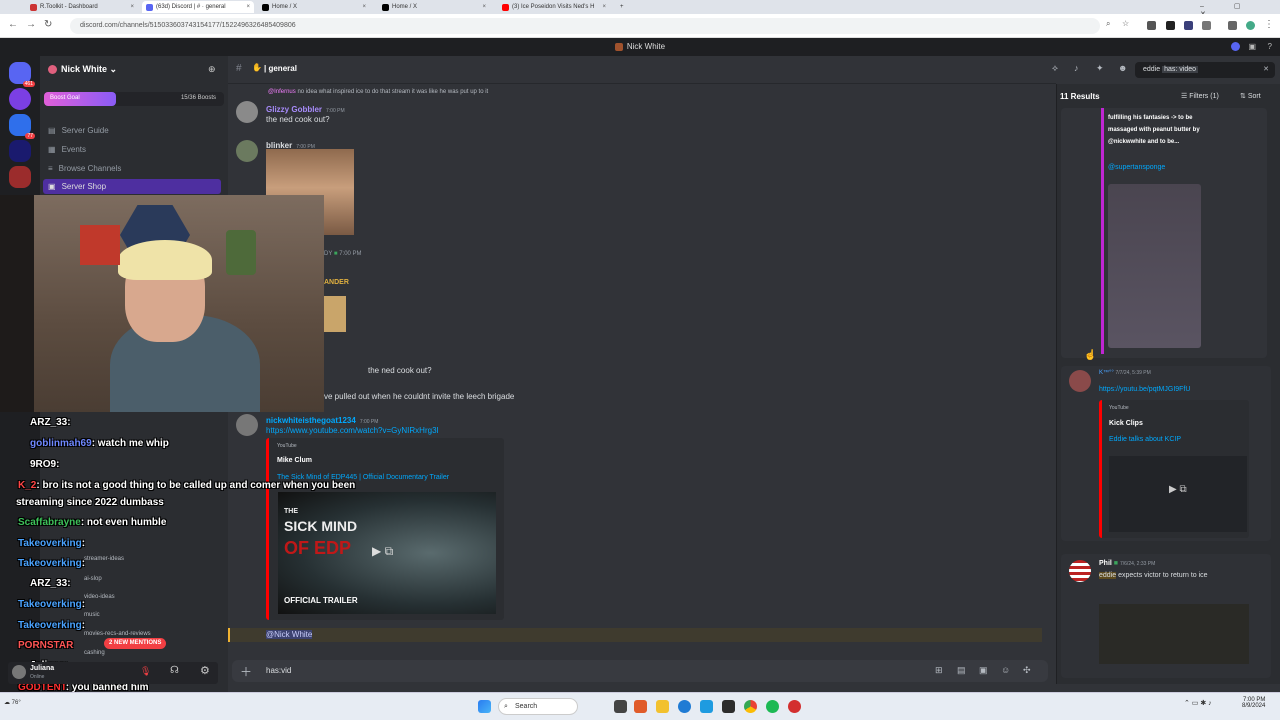 The height and width of the screenshot is (720, 1280). Describe the element at coordinates (48, 24) in the screenshot. I see `reload-icon: ↻` at that location.